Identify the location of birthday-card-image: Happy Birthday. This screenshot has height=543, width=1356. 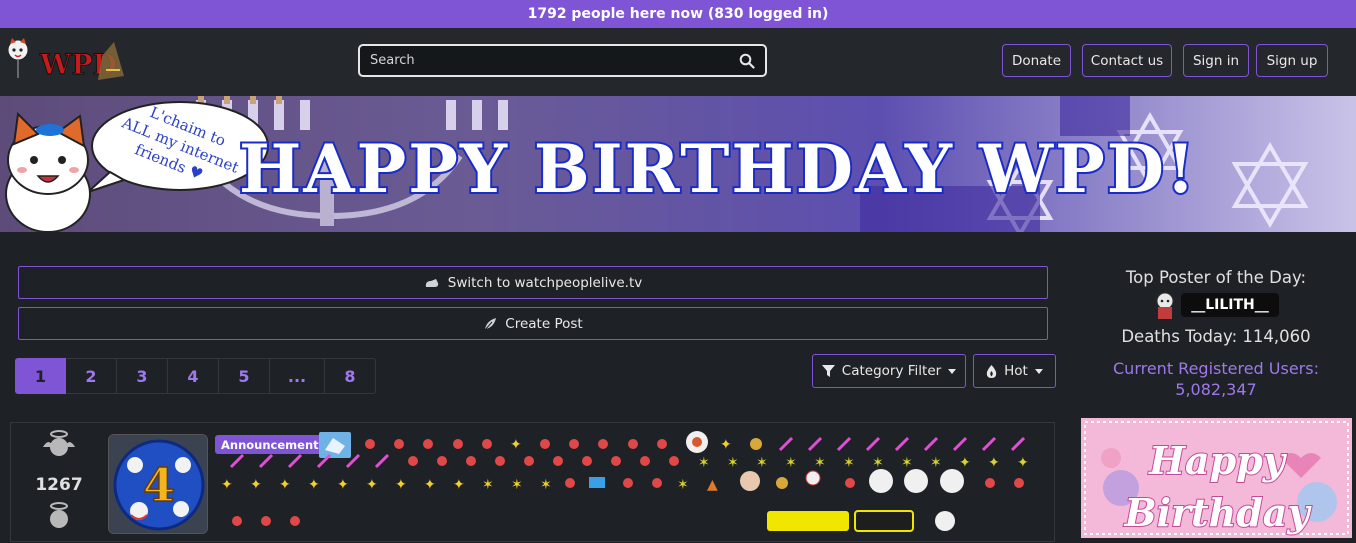
(1216, 478).